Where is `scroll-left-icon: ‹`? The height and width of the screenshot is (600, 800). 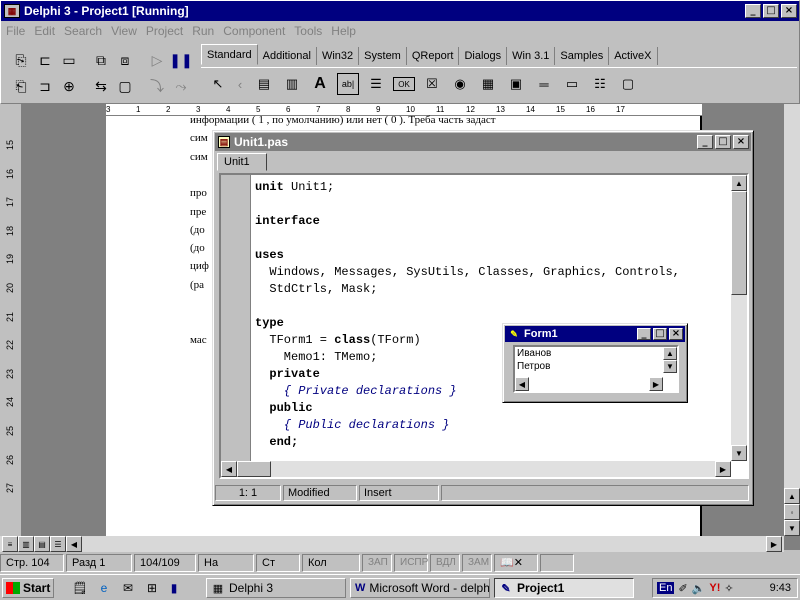 scroll-left-icon: ‹ is located at coordinates (240, 84).